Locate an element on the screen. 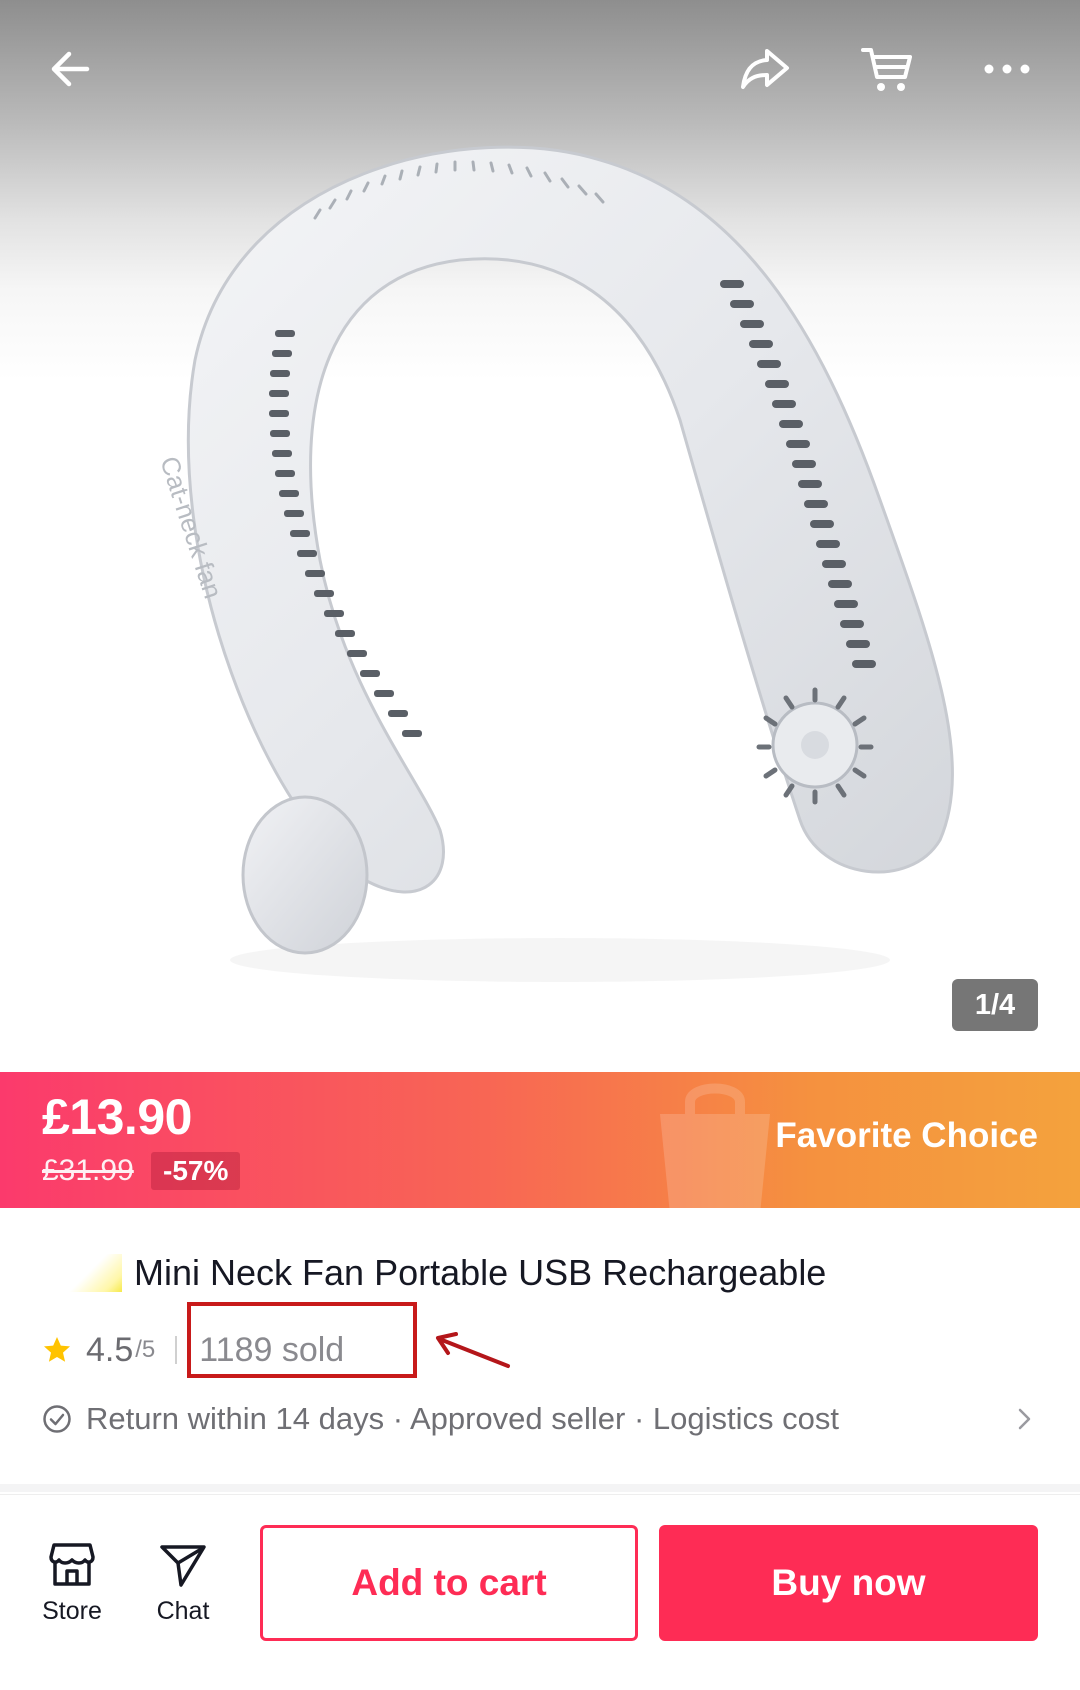  store-label: Store is located at coordinates (72, 1611).